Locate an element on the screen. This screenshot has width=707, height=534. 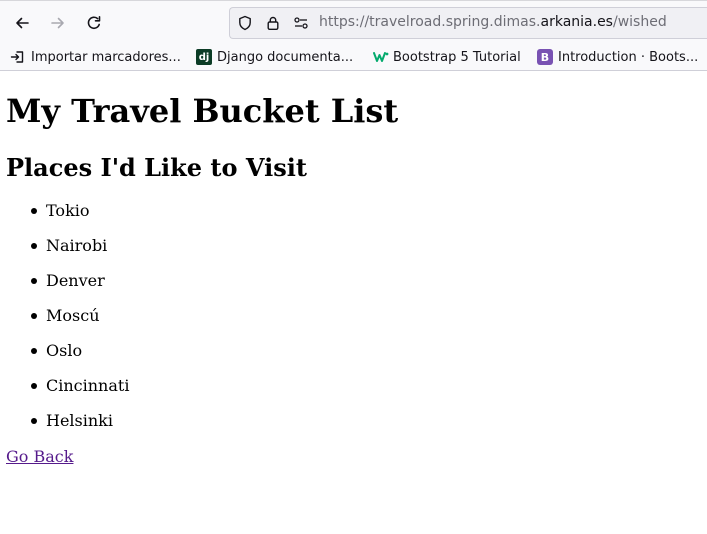
back-arrow-icon is located at coordinates (22, 23).